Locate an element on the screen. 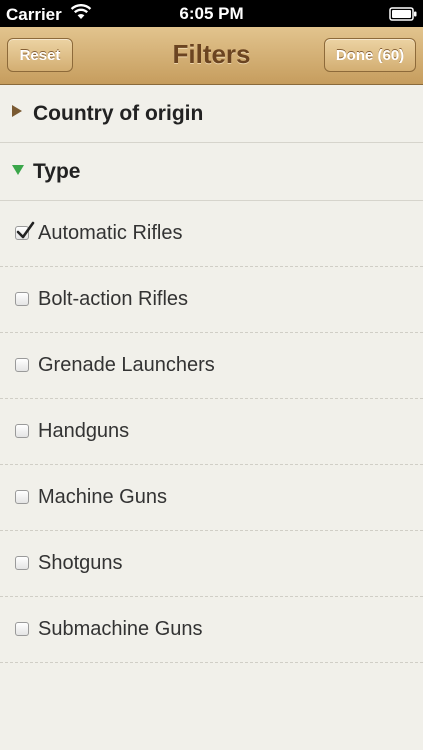 The height and width of the screenshot is (750, 423). section-label: Country of origin is located at coordinates (118, 113).